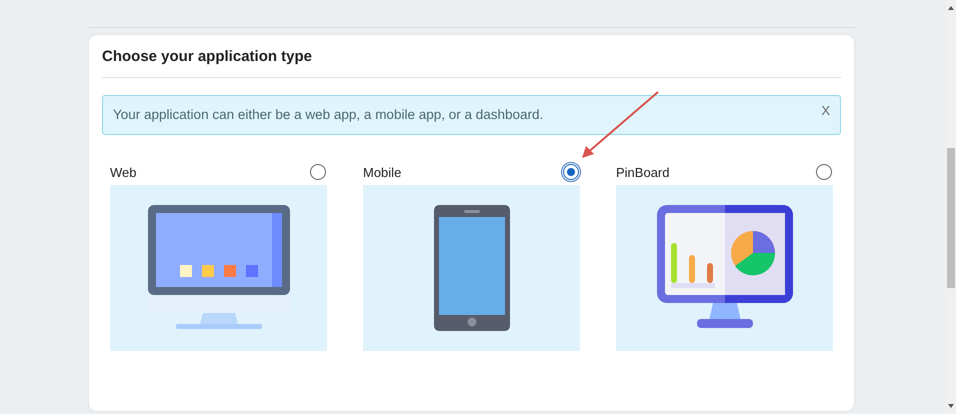 The width and height of the screenshot is (956, 414). Describe the element at coordinates (208, 57) in the screenshot. I see `card-title: Choose your application type` at that location.